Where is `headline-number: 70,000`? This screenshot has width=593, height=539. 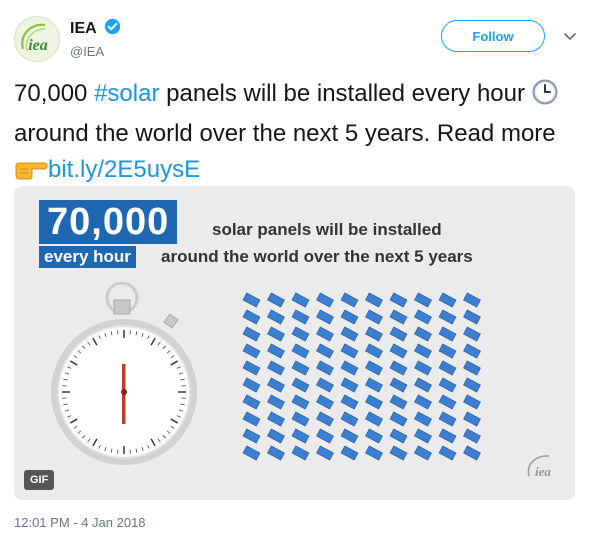
headline-number: 70,000 is located at coordinates (108, 222).